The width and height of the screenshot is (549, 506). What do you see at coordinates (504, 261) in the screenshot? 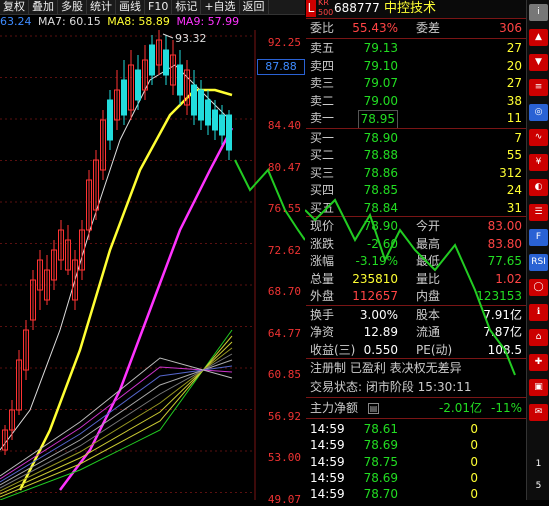
I see `quote-value-2: 77.65` at bounding box center [504, 261].